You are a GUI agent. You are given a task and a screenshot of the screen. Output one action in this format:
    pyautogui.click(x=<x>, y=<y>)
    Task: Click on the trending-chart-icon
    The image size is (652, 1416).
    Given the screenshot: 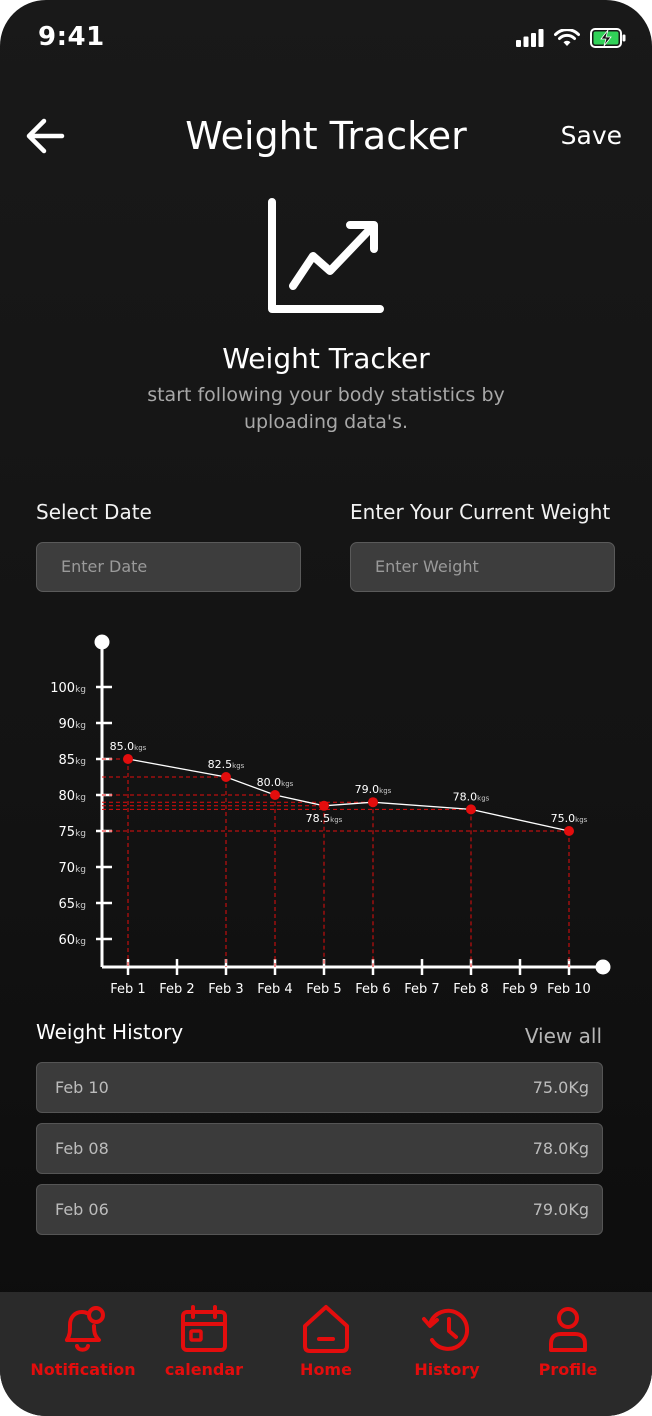 What is the action you would take?
    pyautogui.click(x=326, y=258)
    